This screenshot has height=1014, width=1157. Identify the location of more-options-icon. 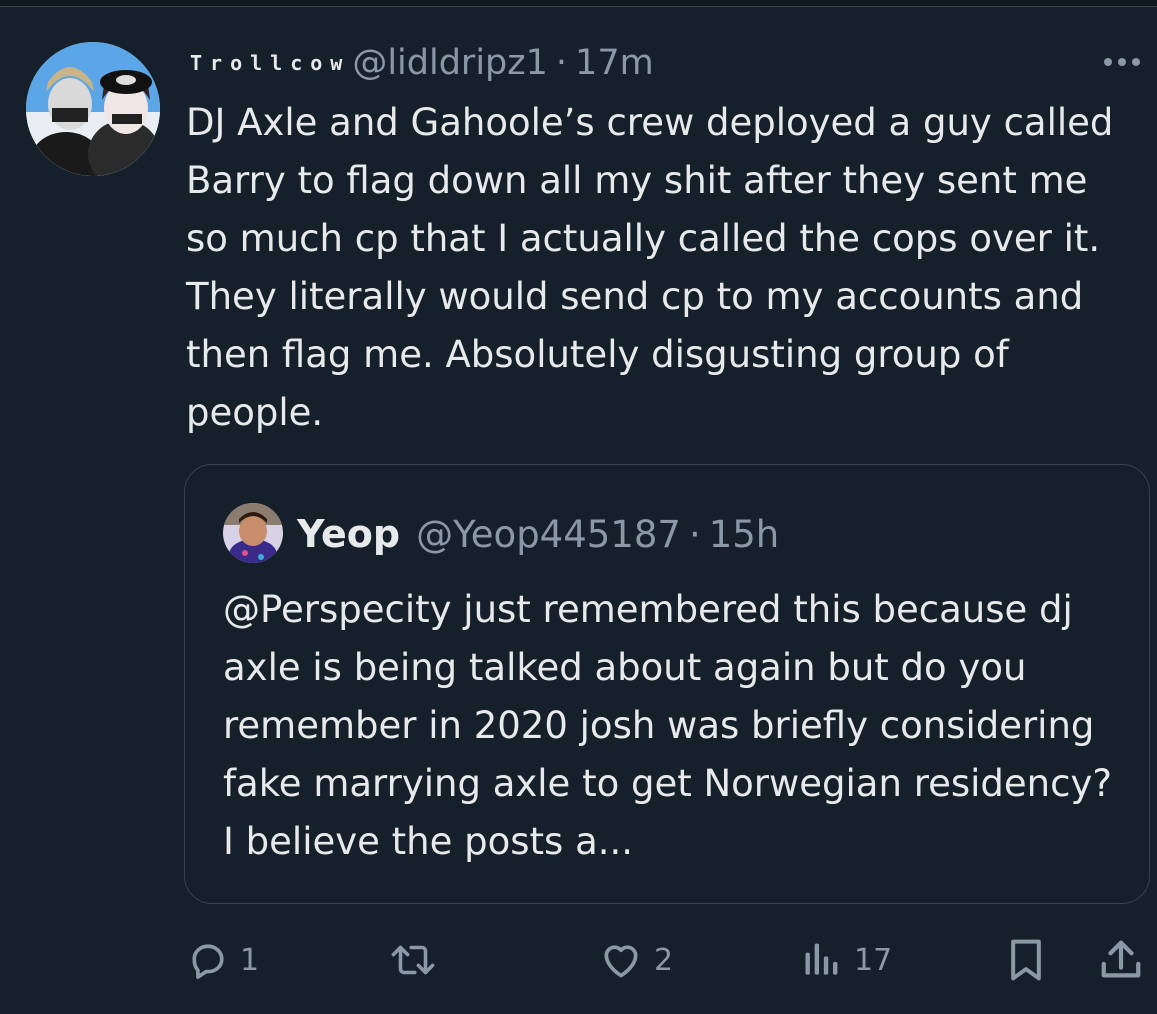
(1122, 62).